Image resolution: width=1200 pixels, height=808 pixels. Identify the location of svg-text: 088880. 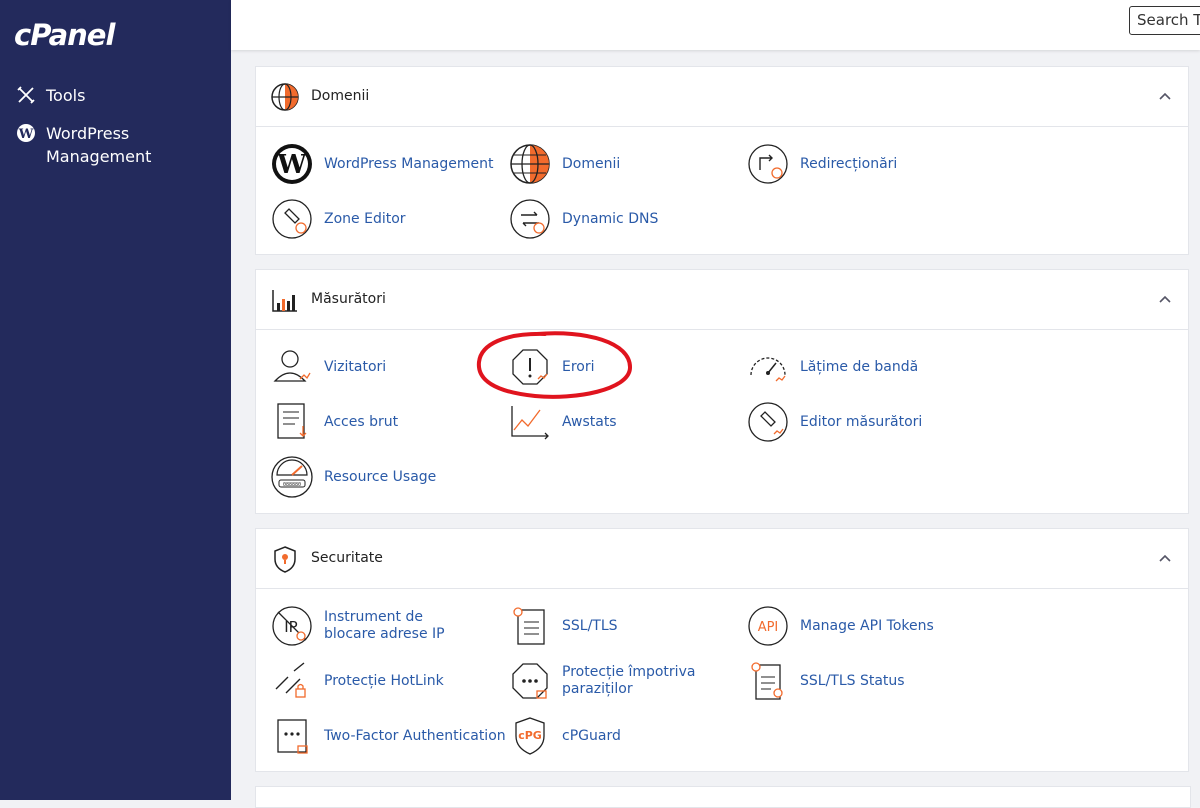
(292, 485).